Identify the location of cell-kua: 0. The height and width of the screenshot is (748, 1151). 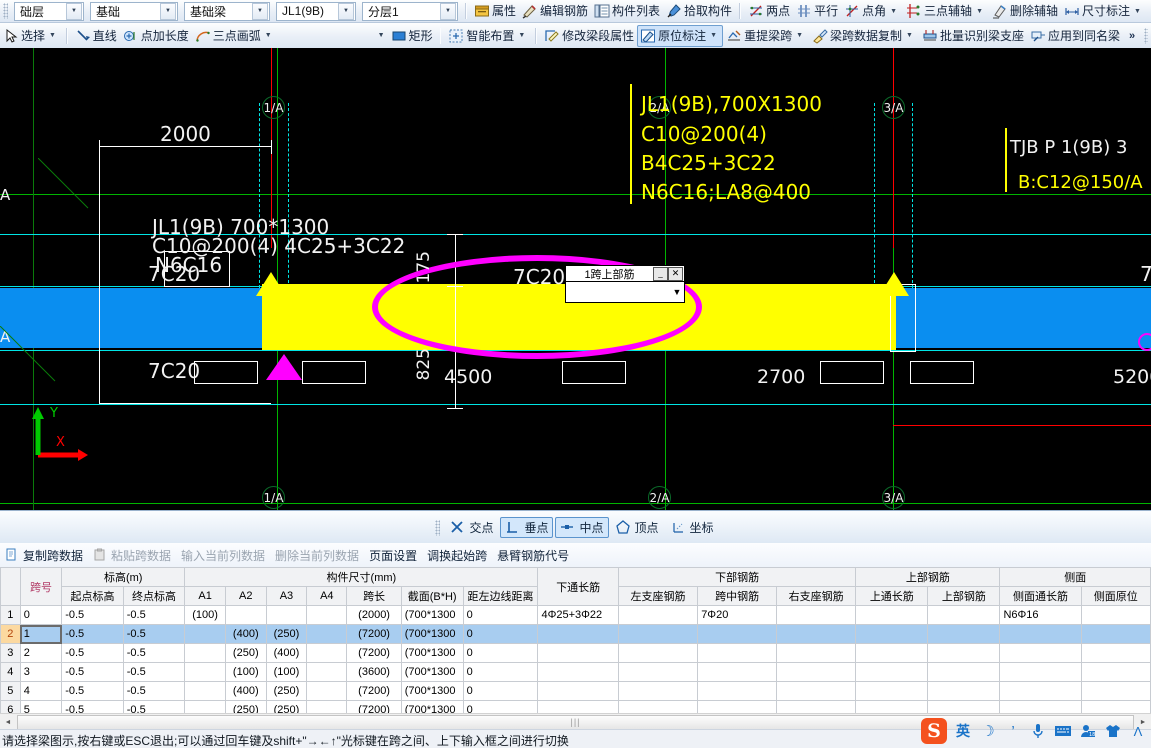
(40, 615).